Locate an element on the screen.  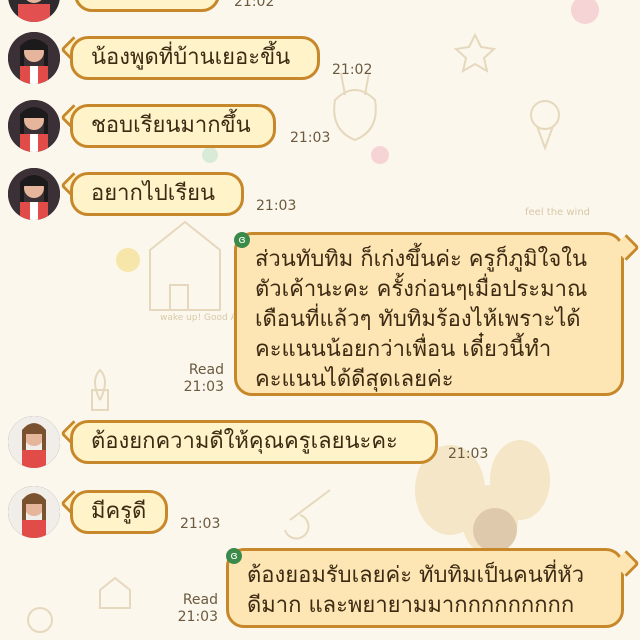
message-bubble: น้องพูดที่บ้านเยอะขึ้น is located at coordinates (195, 58).